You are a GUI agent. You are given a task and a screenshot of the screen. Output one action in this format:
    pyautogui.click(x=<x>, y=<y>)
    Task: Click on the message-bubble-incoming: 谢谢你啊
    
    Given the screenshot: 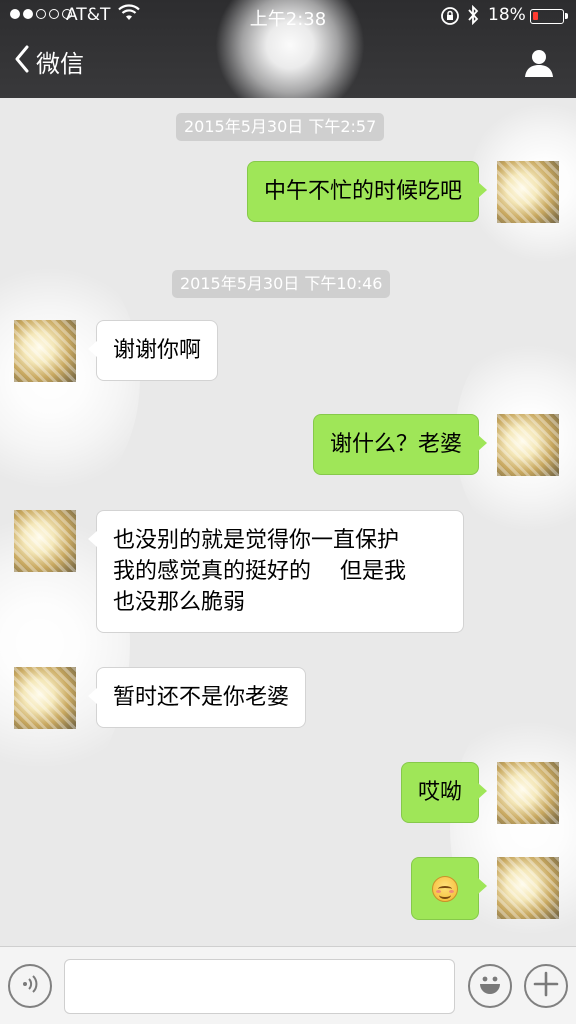 What is the action you would take?
    pyautogui.click(x=153, y=350)
    